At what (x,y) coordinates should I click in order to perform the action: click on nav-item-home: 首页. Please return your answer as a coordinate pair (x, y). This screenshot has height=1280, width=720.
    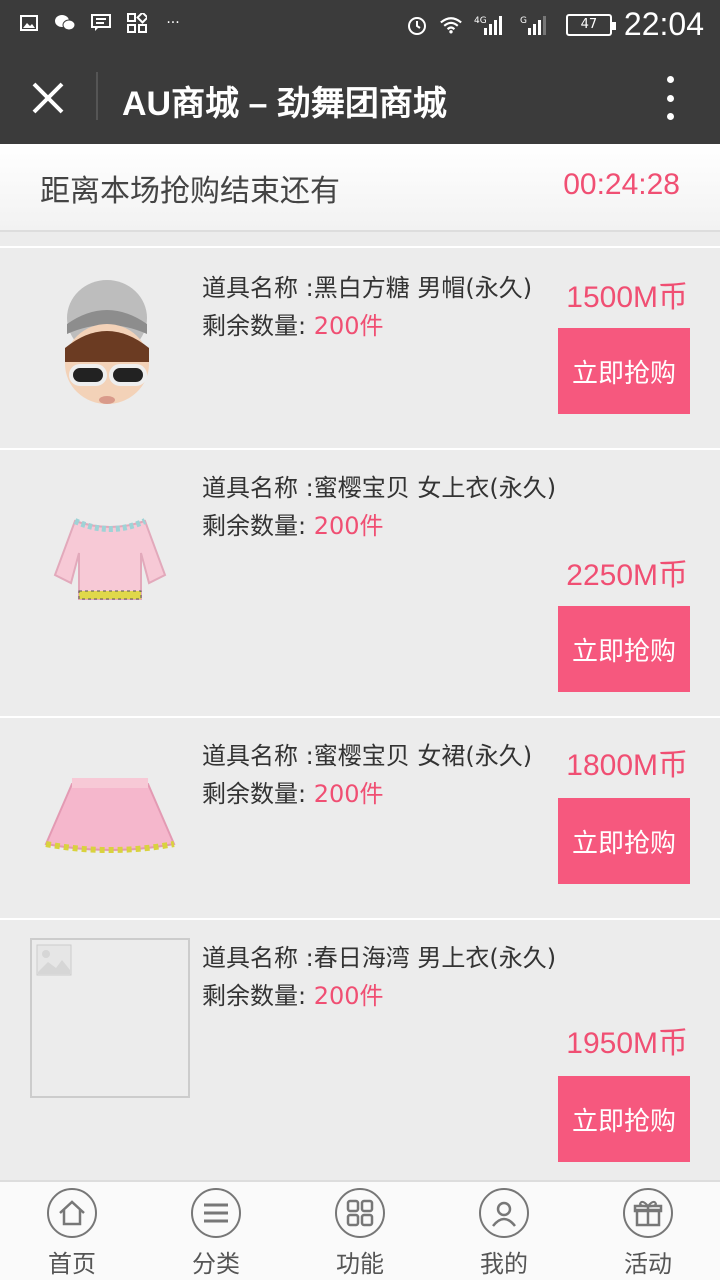
    Looking at the image, I should click on (72, 1231).